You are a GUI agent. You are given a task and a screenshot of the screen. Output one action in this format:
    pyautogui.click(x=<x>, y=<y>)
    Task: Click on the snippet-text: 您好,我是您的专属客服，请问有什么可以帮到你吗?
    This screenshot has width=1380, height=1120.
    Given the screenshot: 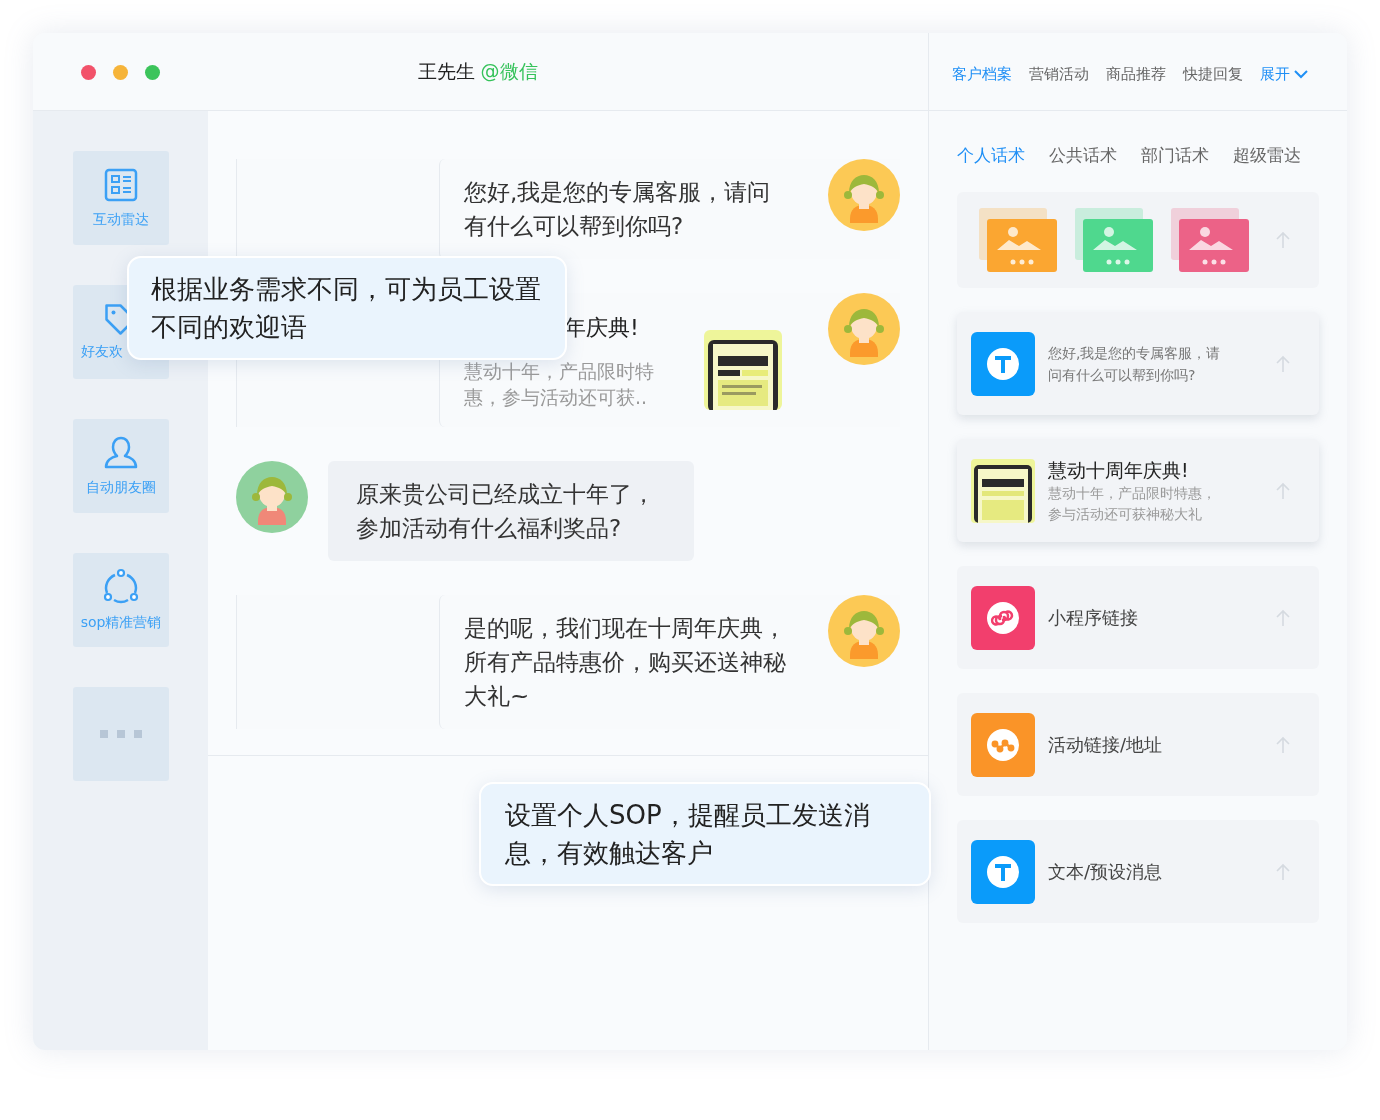 What is the action you would take?
    pyautogui.click(x=1135, y=364)
    